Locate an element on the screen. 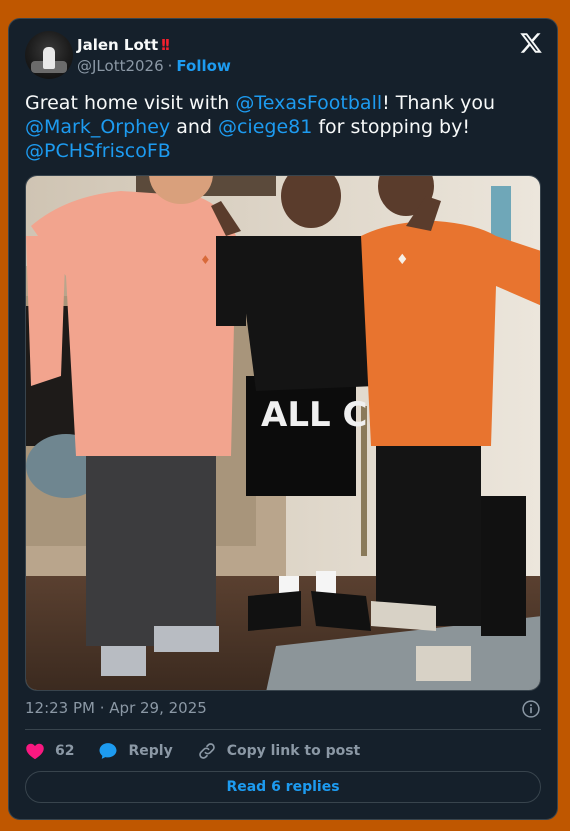 The image size is (570, 831). copy-link-button: Copy link to post is located at coordinates (279, 751).